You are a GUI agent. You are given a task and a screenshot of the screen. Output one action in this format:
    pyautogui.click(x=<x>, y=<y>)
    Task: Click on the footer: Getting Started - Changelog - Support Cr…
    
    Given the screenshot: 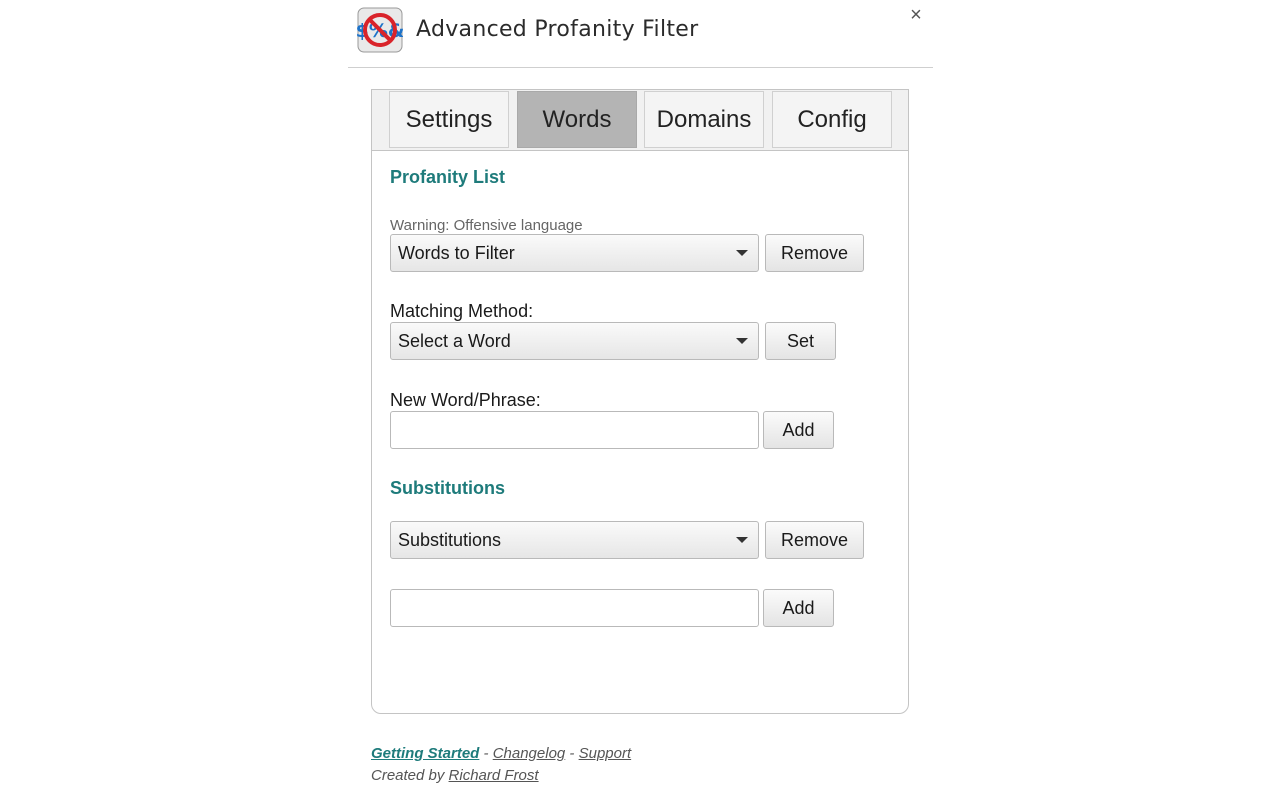 What is the action you would take?
    pyautogui.click(x=501, y=765)
    